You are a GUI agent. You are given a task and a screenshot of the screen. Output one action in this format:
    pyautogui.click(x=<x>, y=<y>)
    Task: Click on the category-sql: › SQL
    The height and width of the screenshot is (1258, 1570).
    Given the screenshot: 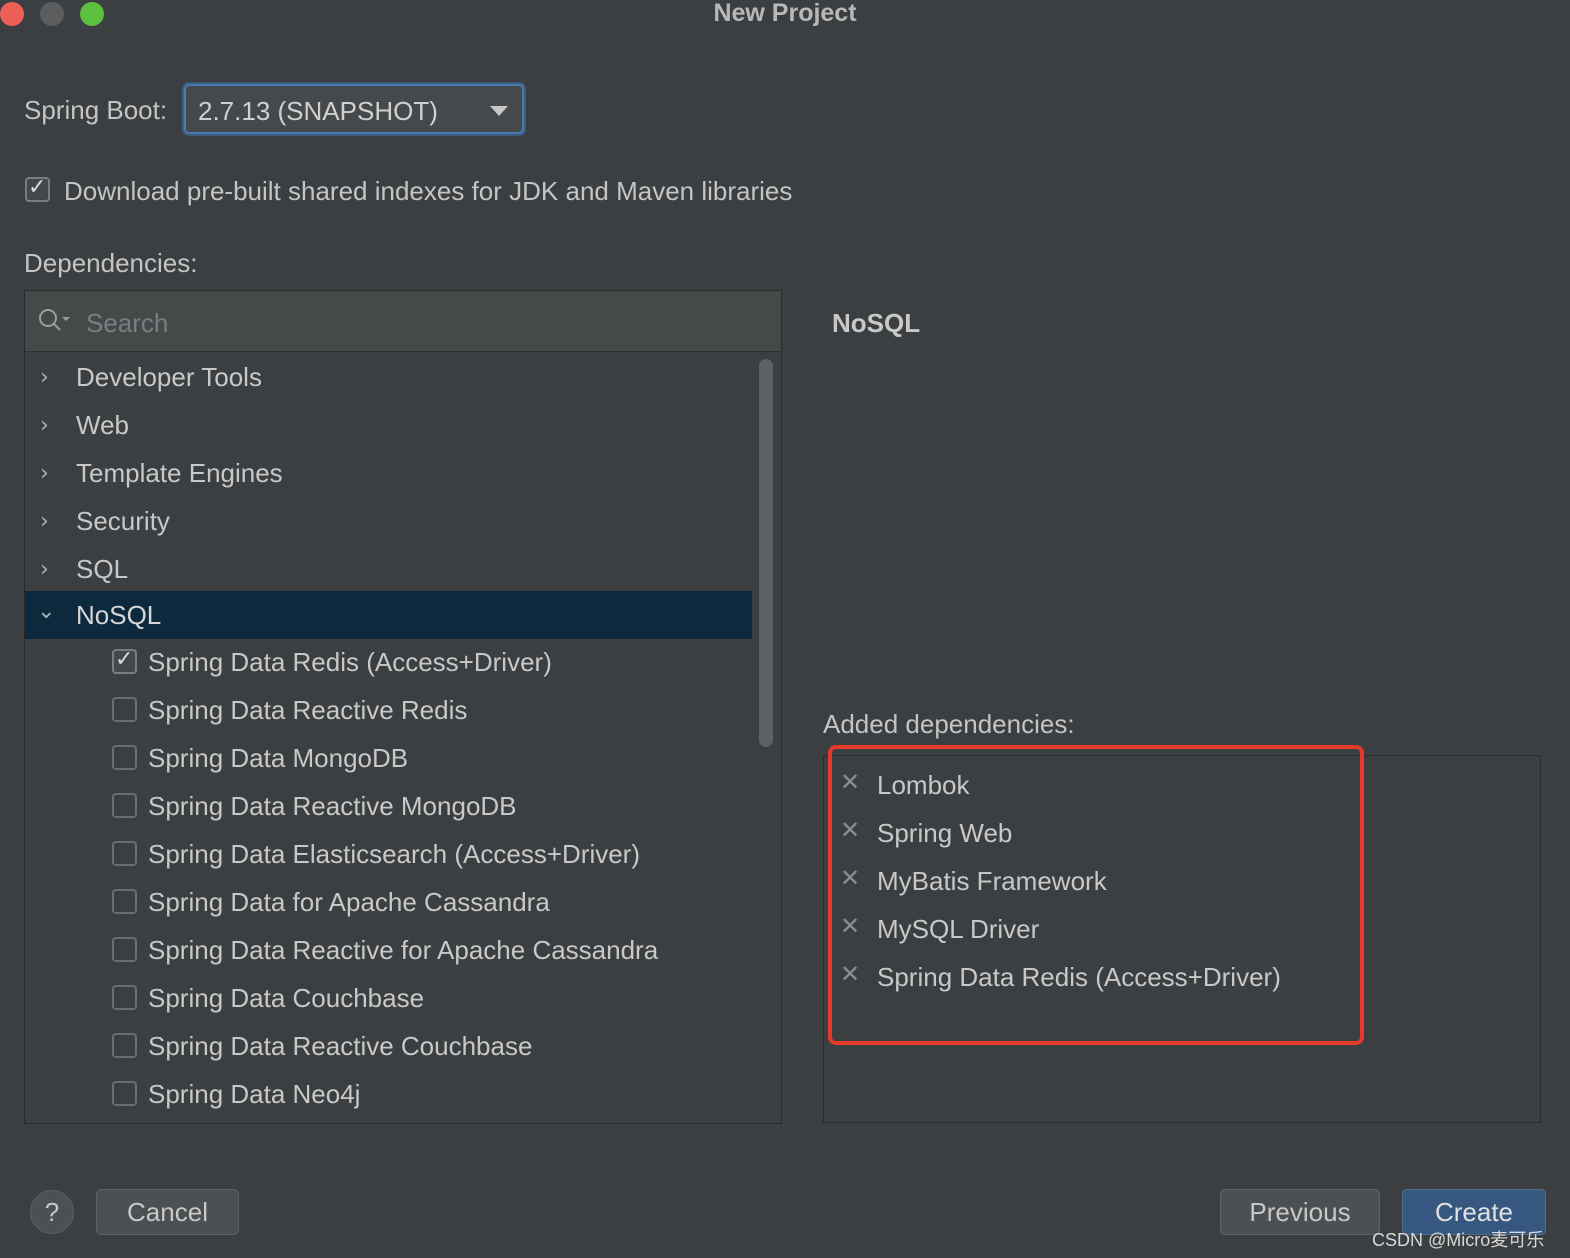 What is the action you would take?
    pyautogui.click(x=388, y=569)
    